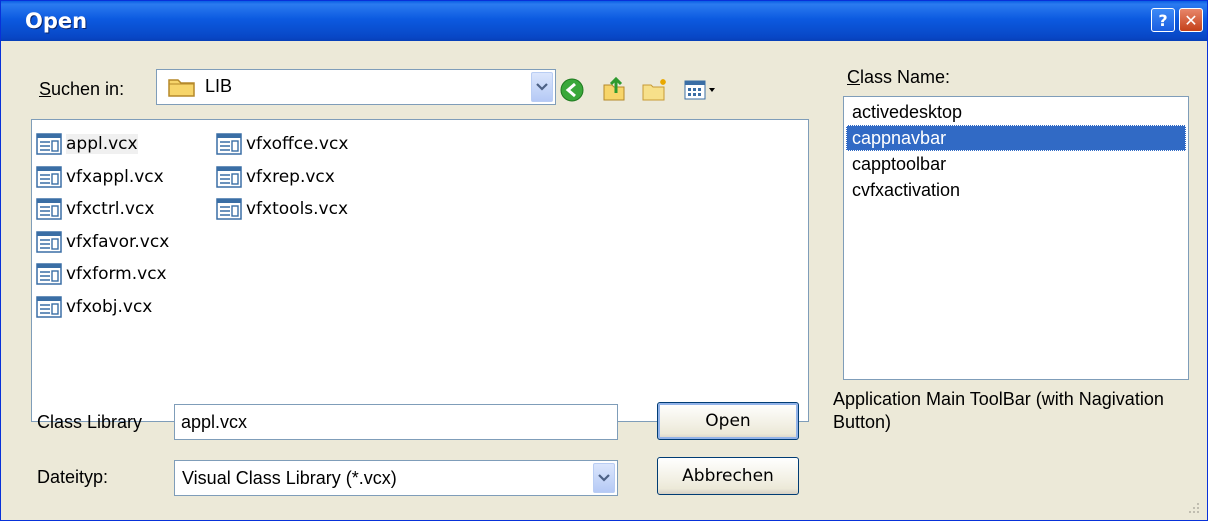 This screenshot has width=1208, height=521. I want to click on file-name: vfxfavor.vcx, so click(118, 241).